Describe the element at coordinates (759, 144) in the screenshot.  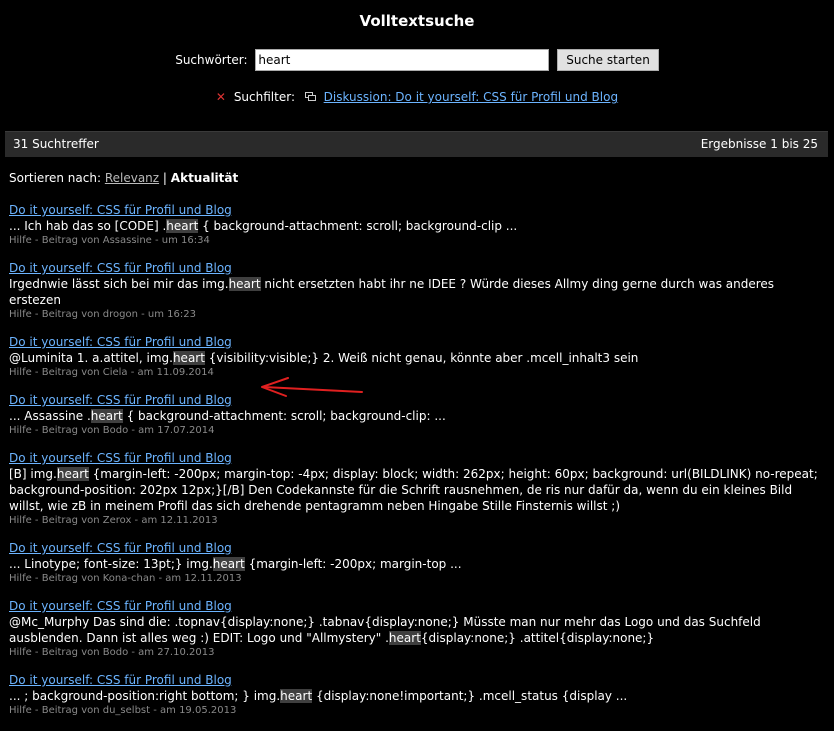
I see `results-range: Ergebnisse 1 bis 25` at that location.